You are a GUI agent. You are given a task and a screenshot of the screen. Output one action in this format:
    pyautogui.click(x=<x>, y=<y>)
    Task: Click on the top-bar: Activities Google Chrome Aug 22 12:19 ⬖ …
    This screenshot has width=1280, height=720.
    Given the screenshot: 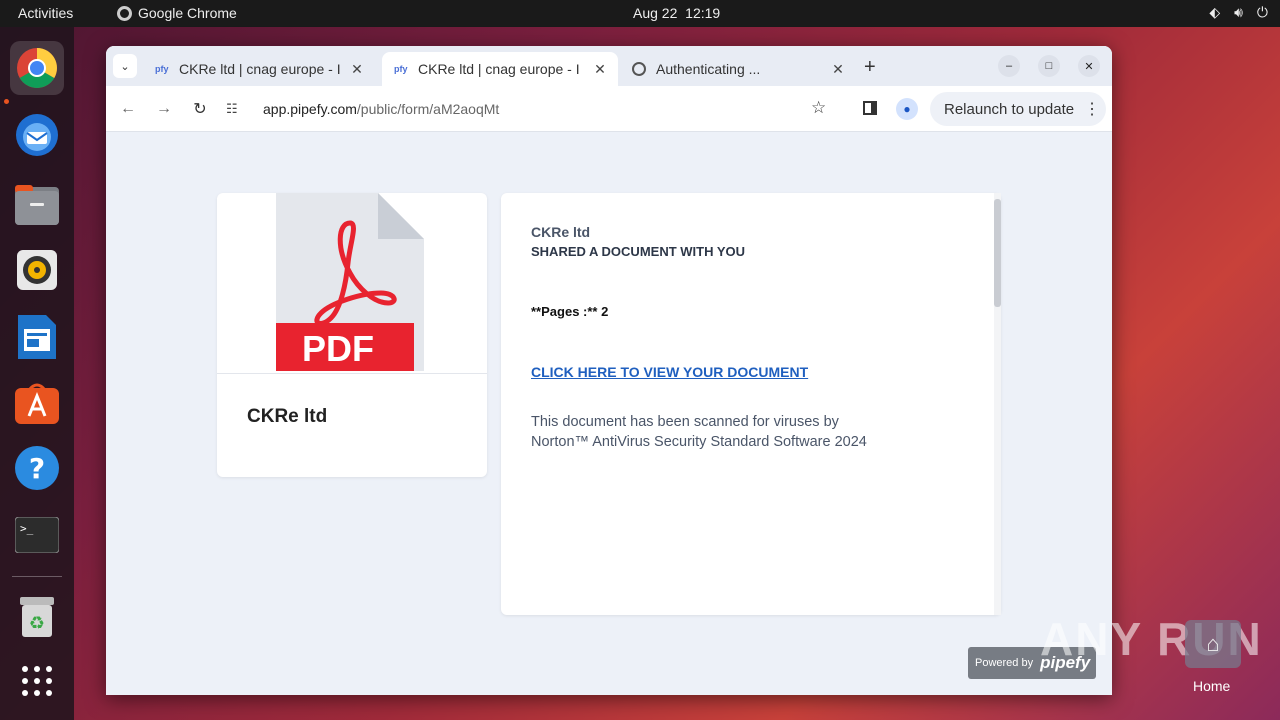 What is the action you would take?
    pyautogui.click(x=640, y=13)
    